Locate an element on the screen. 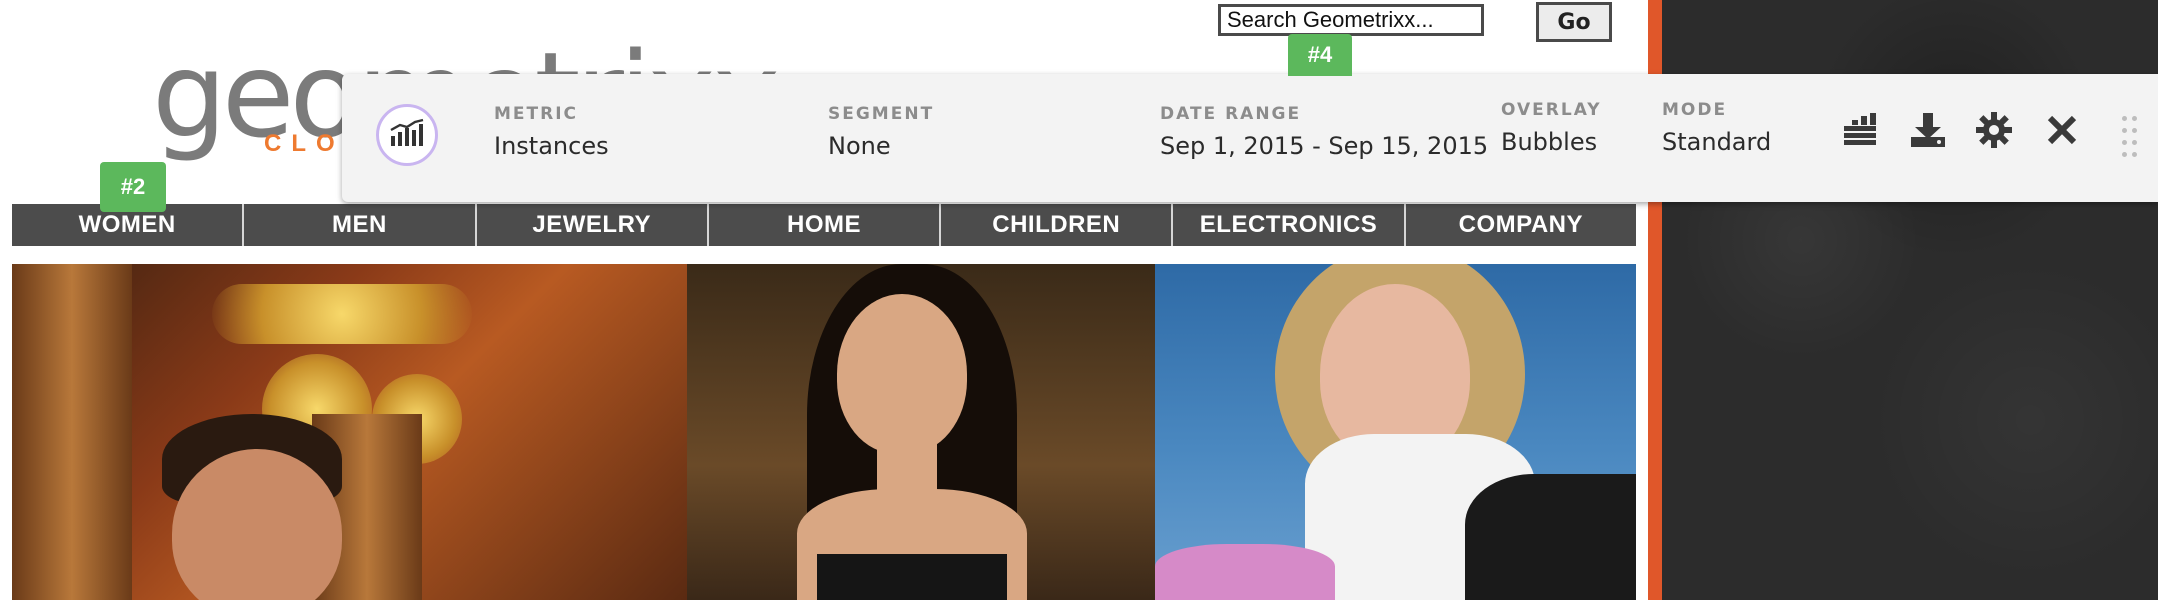  nav-item-company: COMPANY is located at coordinates (1521, 225).